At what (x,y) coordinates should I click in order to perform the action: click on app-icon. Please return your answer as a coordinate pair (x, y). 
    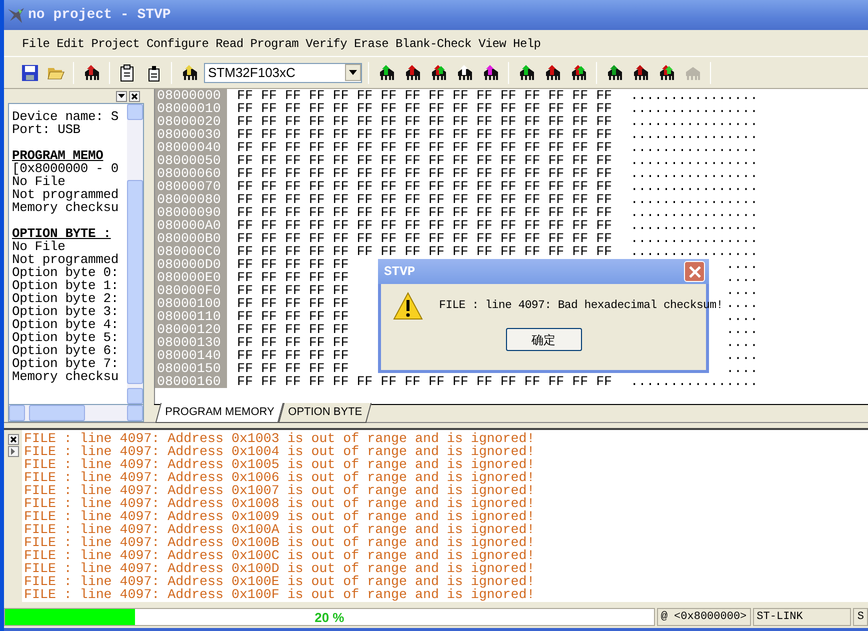
    Looking at the image, I should click on (16, 15).